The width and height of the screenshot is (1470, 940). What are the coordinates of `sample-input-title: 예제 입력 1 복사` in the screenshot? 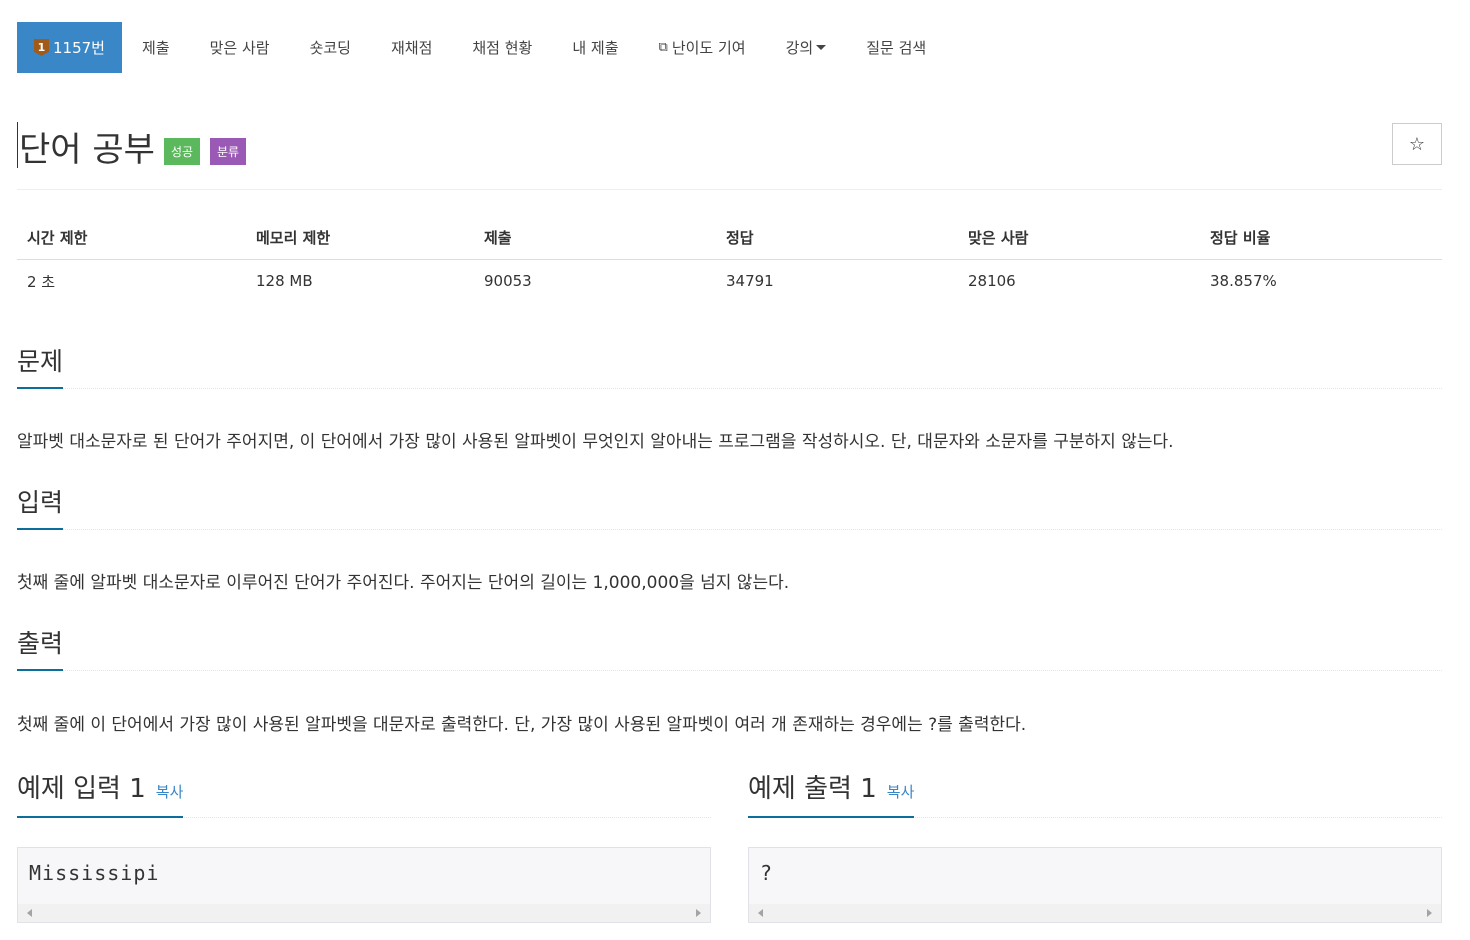 It's located at (100, 795).